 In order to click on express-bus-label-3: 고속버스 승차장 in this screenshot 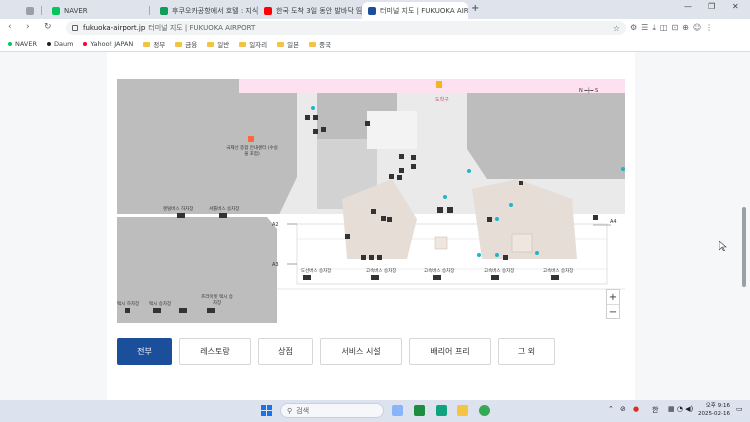, I will do `click(499, 271)`.